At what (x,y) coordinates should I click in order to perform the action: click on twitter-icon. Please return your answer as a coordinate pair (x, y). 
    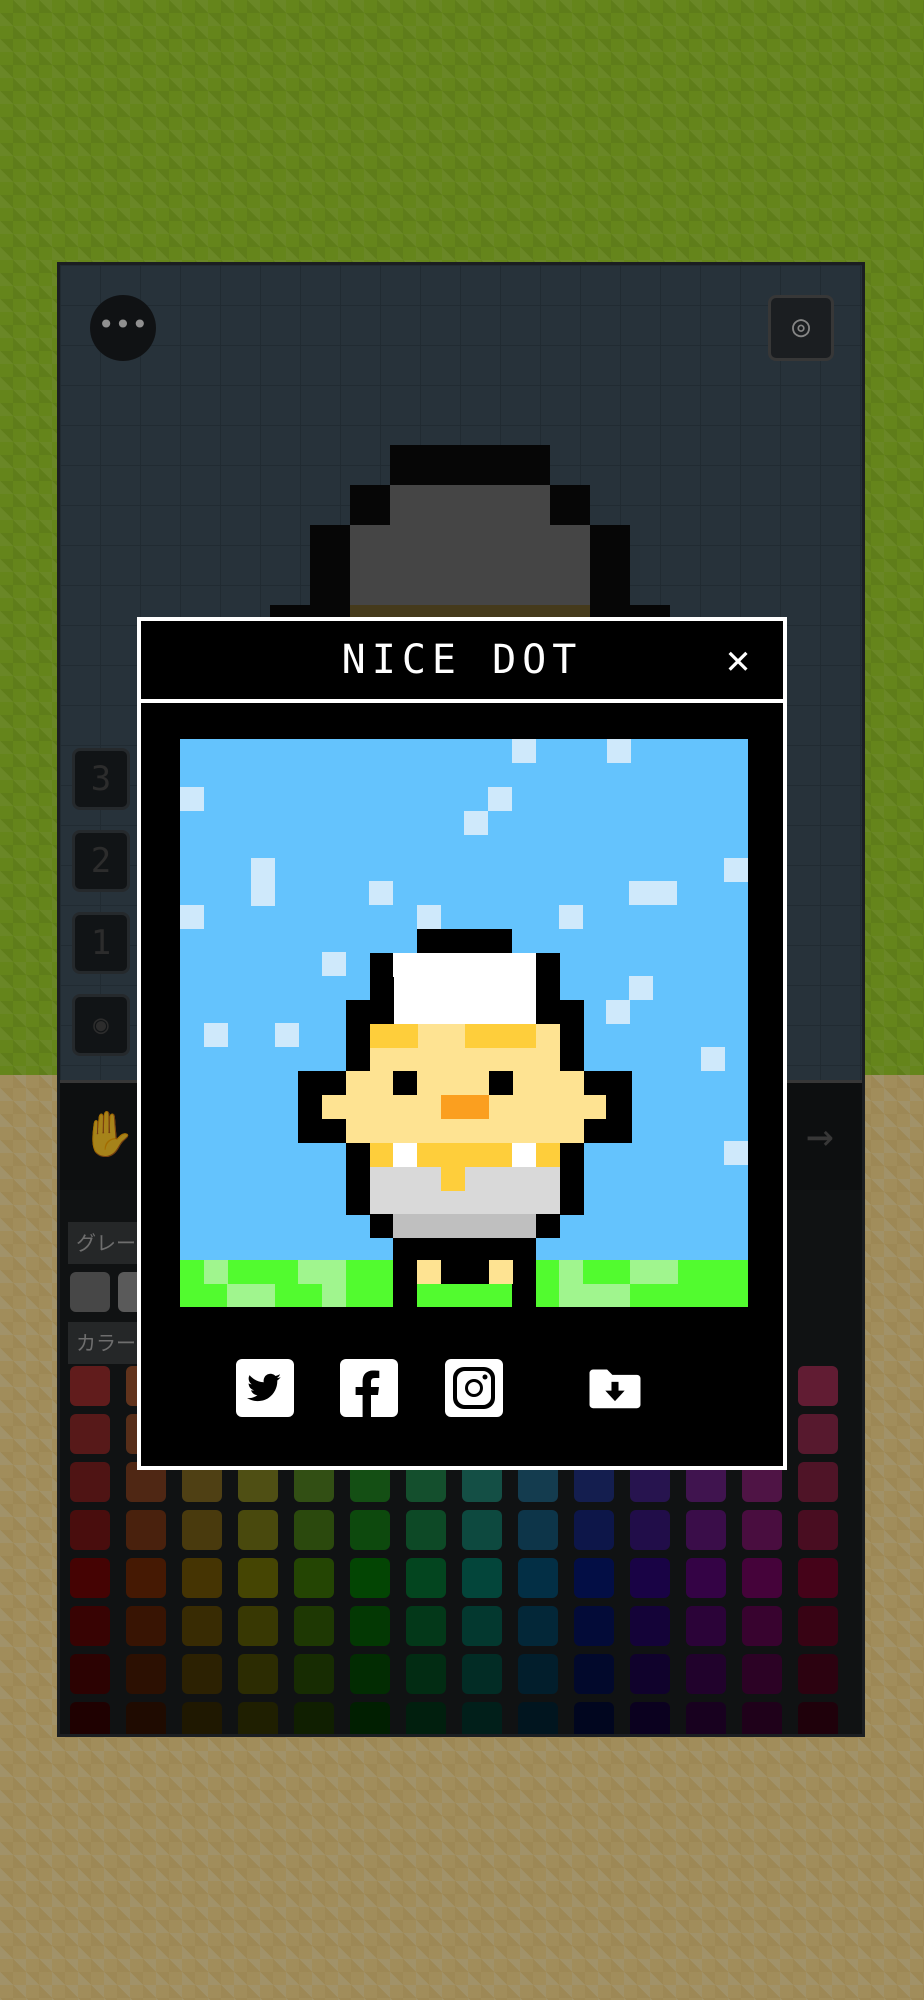
    Looking at the image, I should click on (264, 1387).